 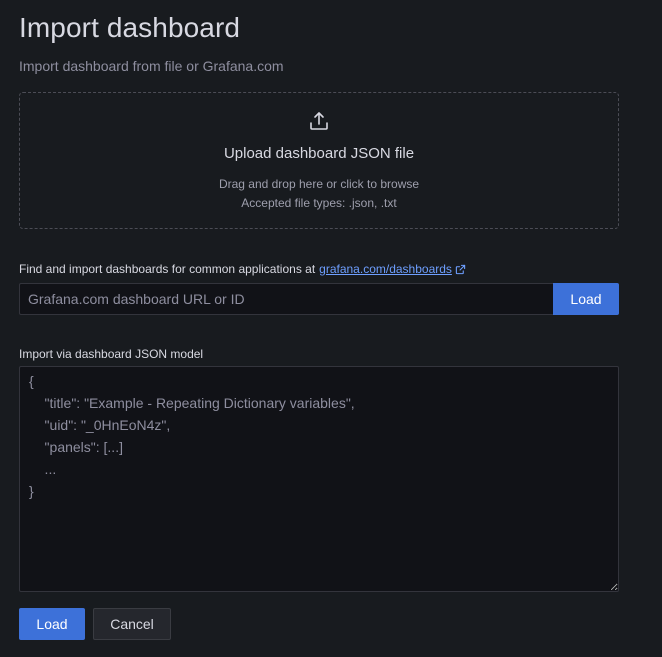 What do you see at coordinates (586, 299) in the screenshot?
I see `gcom-load-button: Load` at bounding box center [586, 299].